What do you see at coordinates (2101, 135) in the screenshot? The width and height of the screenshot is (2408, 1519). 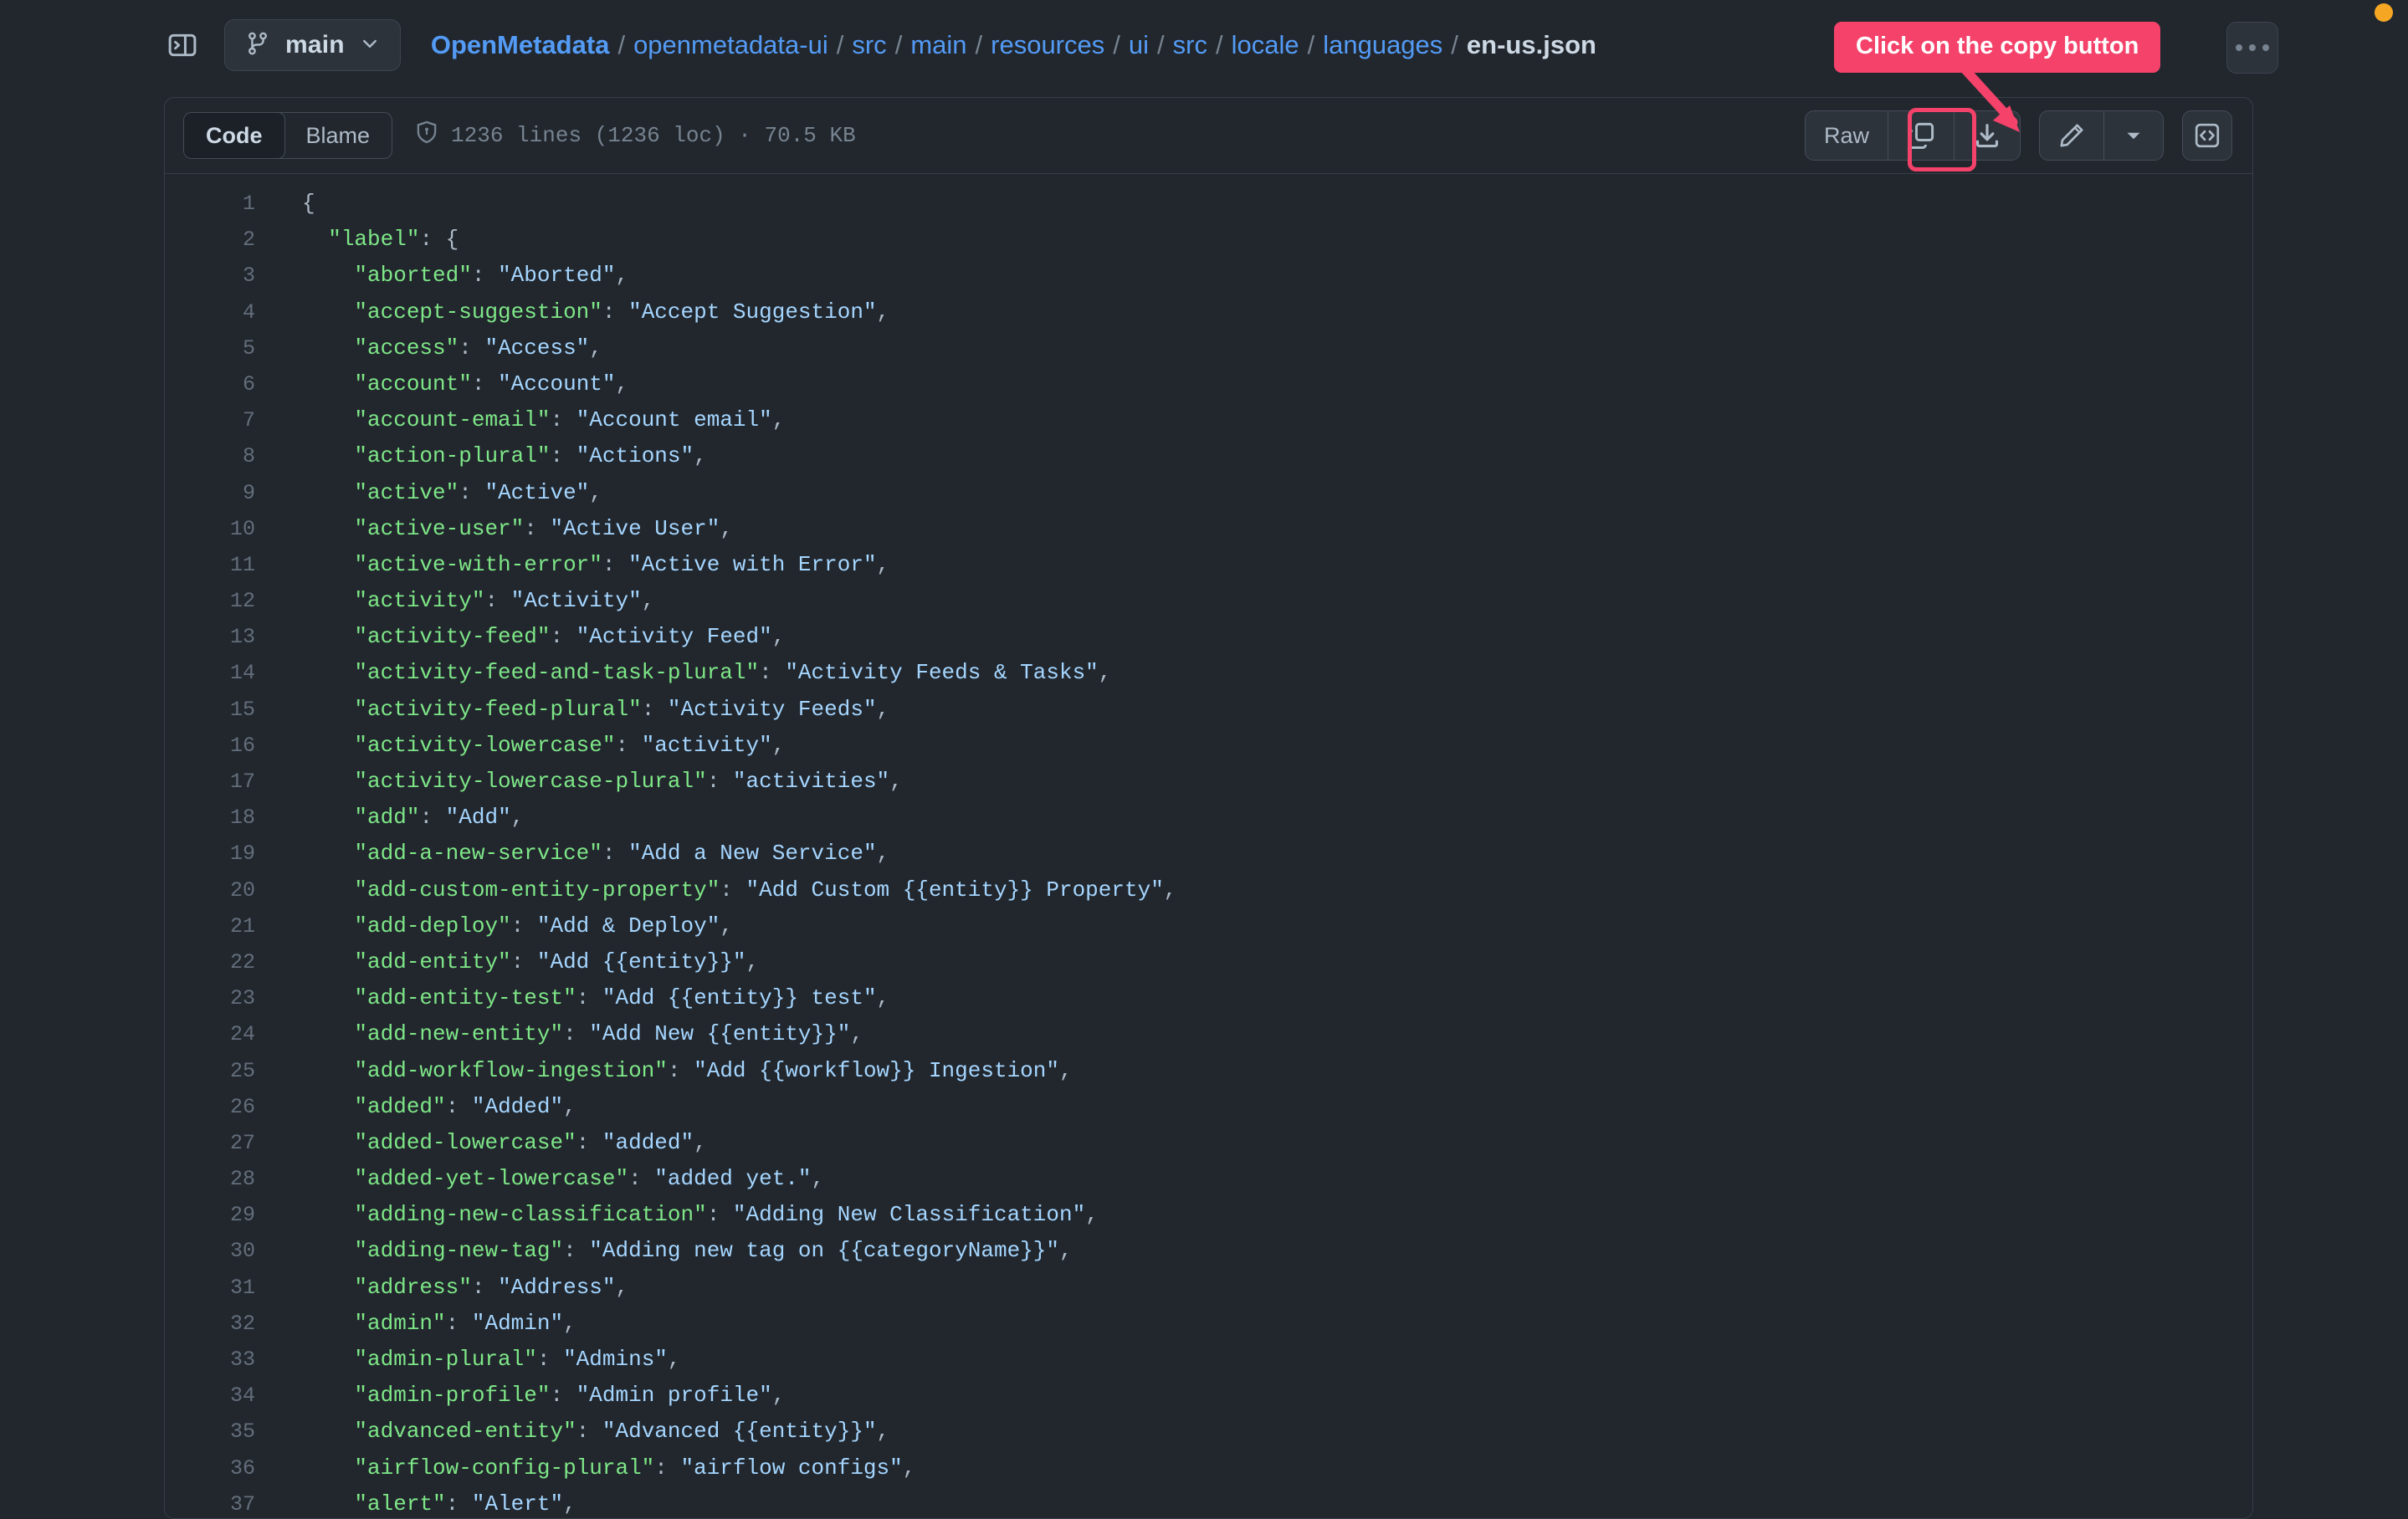 I see `edit-group` at bounding box center [2101, 135].